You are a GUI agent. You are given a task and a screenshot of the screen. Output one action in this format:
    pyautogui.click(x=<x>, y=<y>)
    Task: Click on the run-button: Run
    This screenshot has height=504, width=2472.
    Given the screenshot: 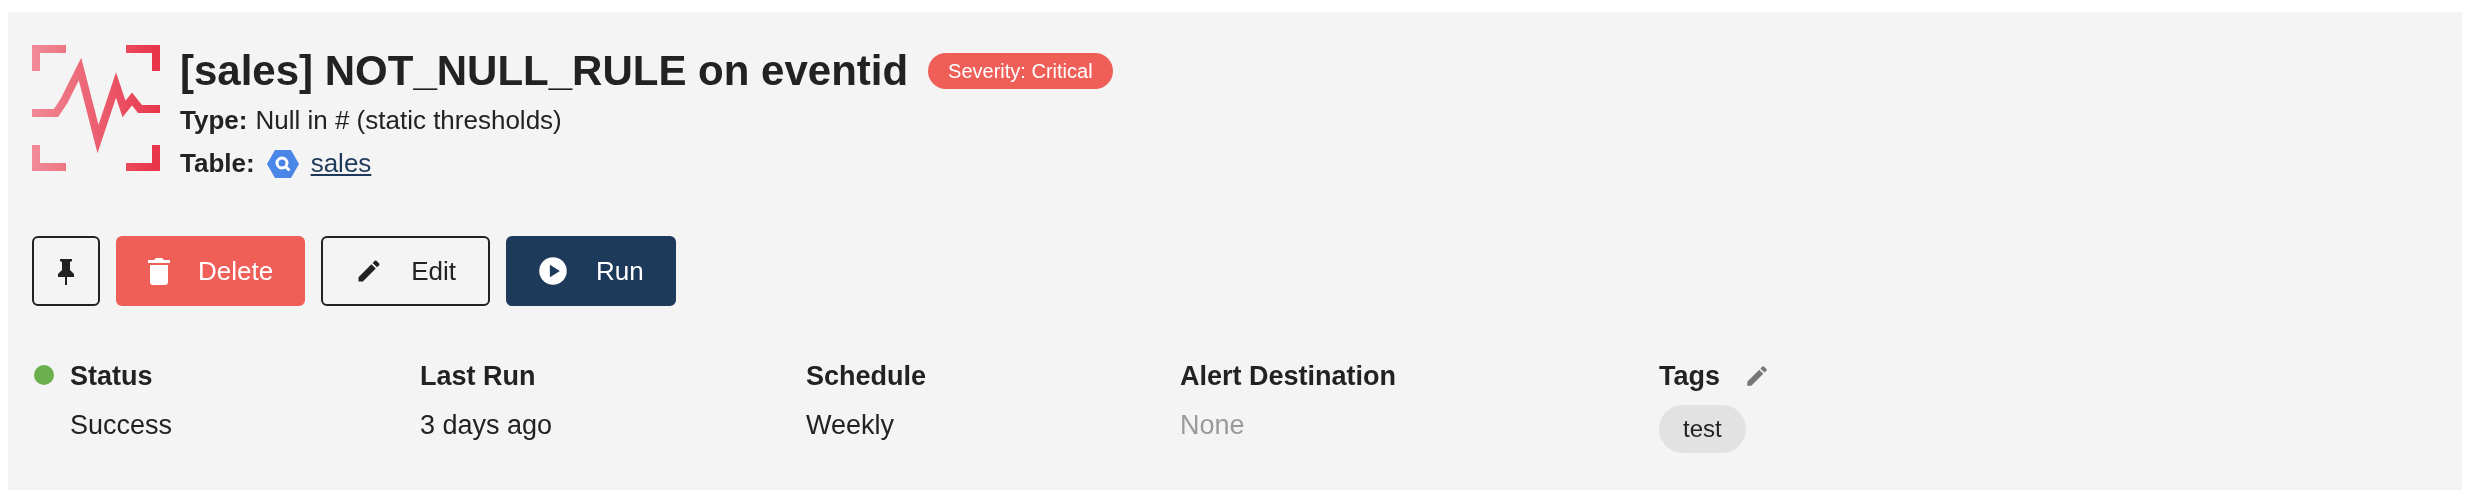 What is the action you would take?
    pyautogui.click(x=590, y=271)
    